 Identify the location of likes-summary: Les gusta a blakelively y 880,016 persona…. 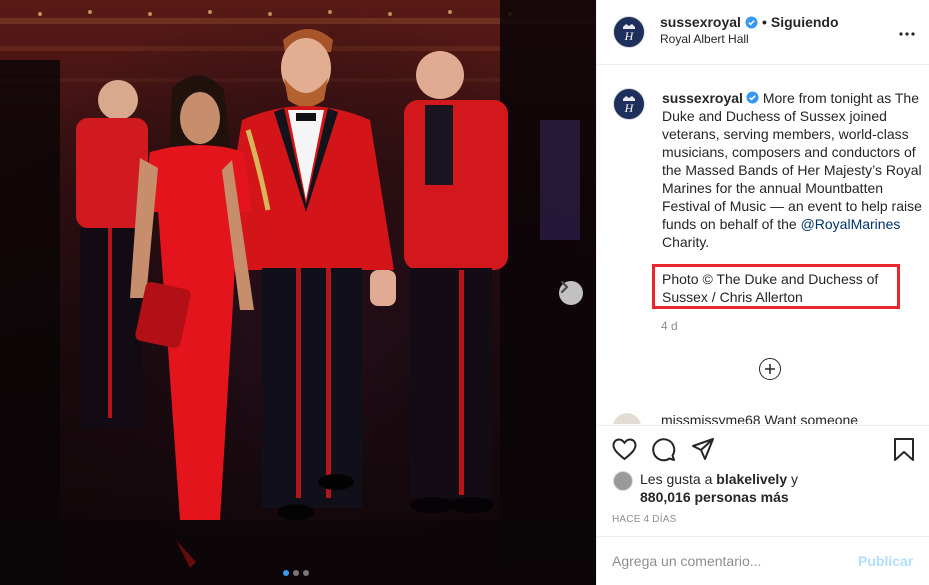
(740, 488).